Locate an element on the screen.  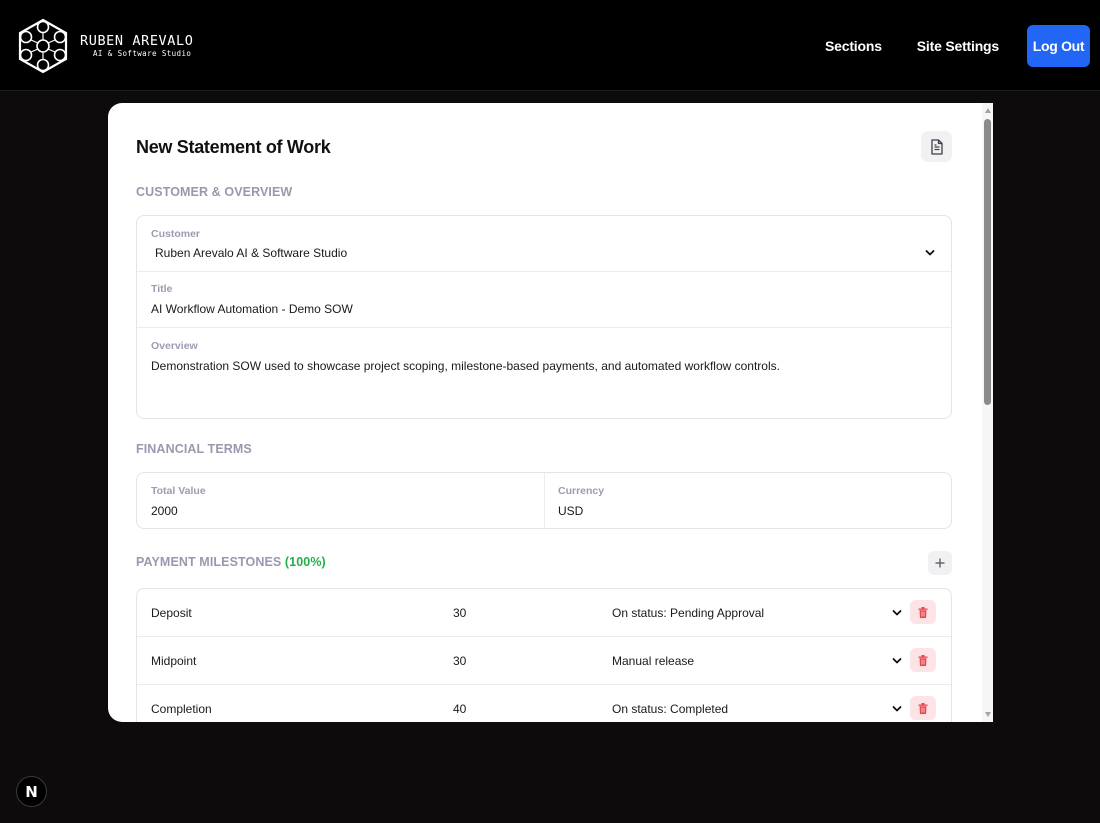
customer-select: Ruben Arevalo AI & Software Studio is located at coordinates (251, 253).